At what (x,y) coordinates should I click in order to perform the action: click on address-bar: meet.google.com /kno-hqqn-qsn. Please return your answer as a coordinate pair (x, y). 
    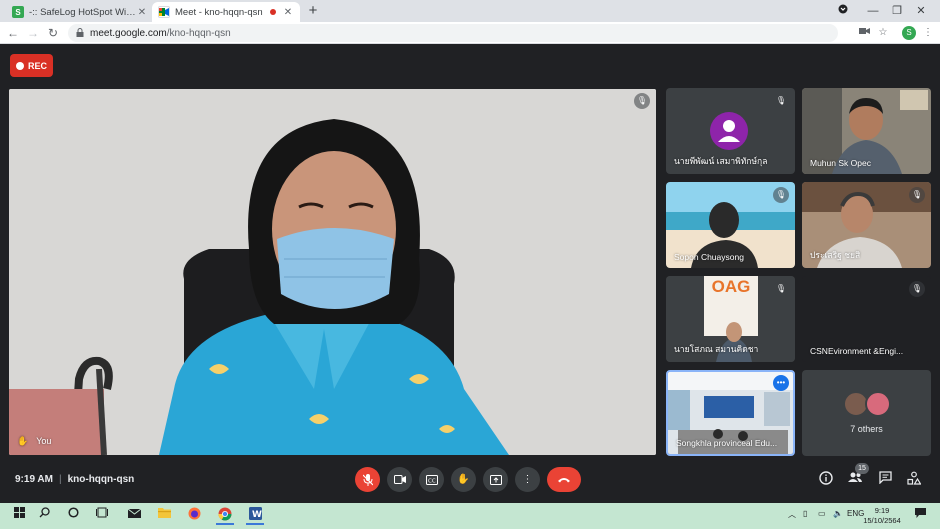
    Looking at the image, I should click on (453, 33).